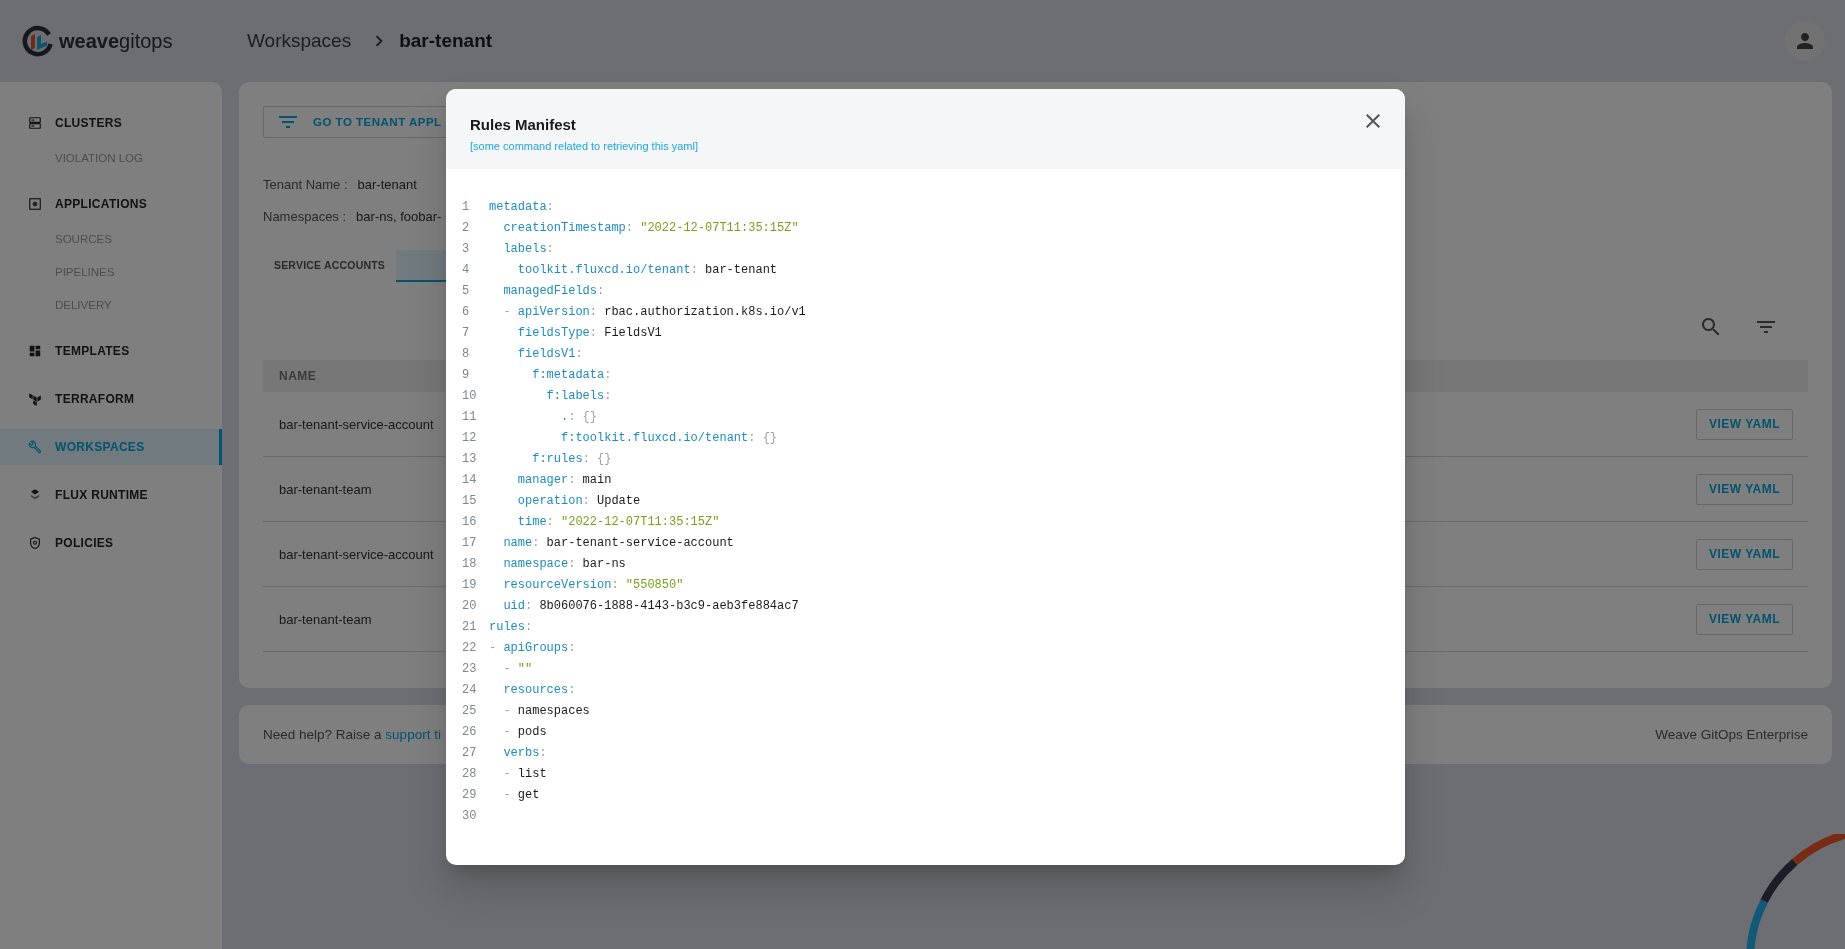  What do you see at coordinates (470, 585) in the screenshot?
I see `line-number: 19` at bounding box center [470, 585].